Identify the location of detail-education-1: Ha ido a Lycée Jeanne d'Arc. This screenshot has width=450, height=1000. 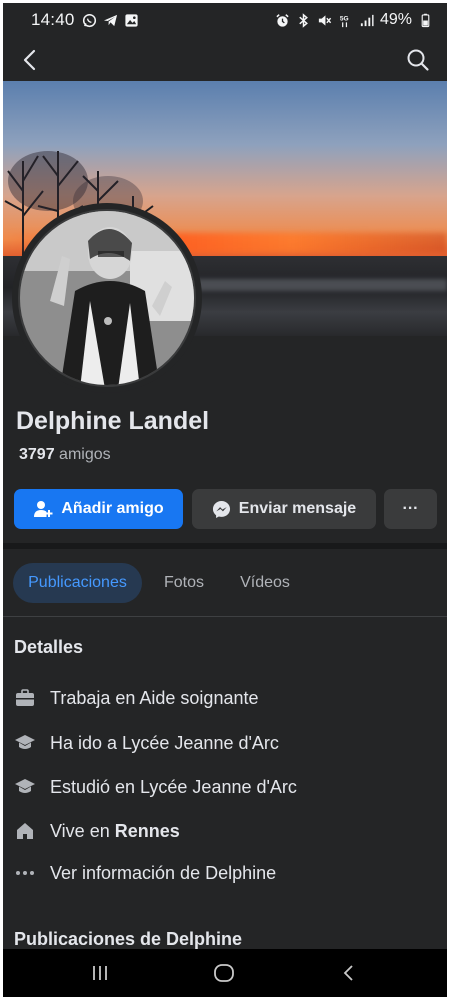
(224, 743).